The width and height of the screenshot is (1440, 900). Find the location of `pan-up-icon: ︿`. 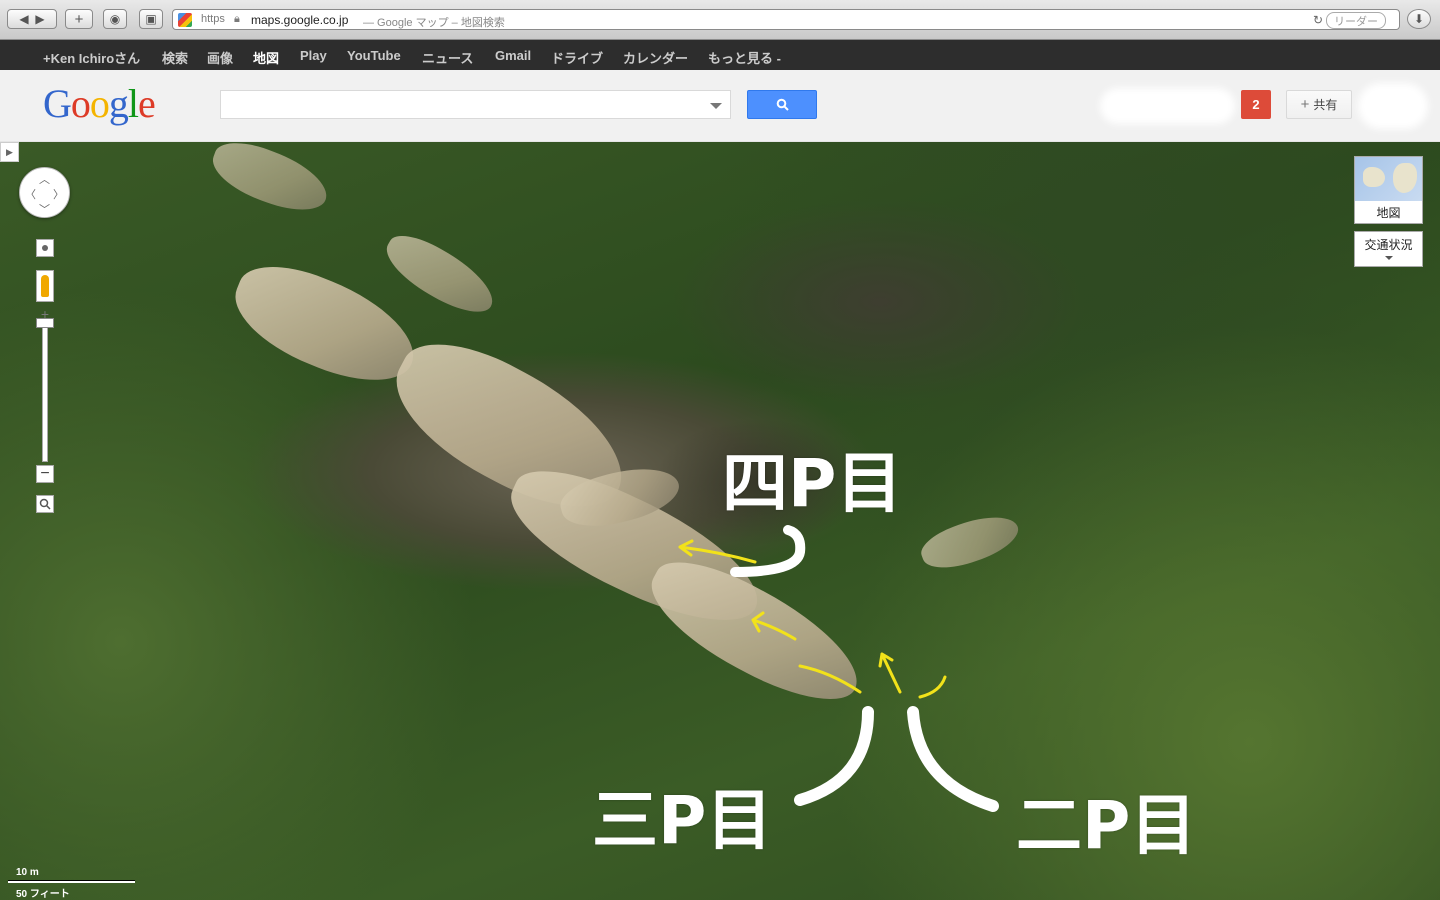

pan-up-icon: ︿ is located at coordinates (44, 179).